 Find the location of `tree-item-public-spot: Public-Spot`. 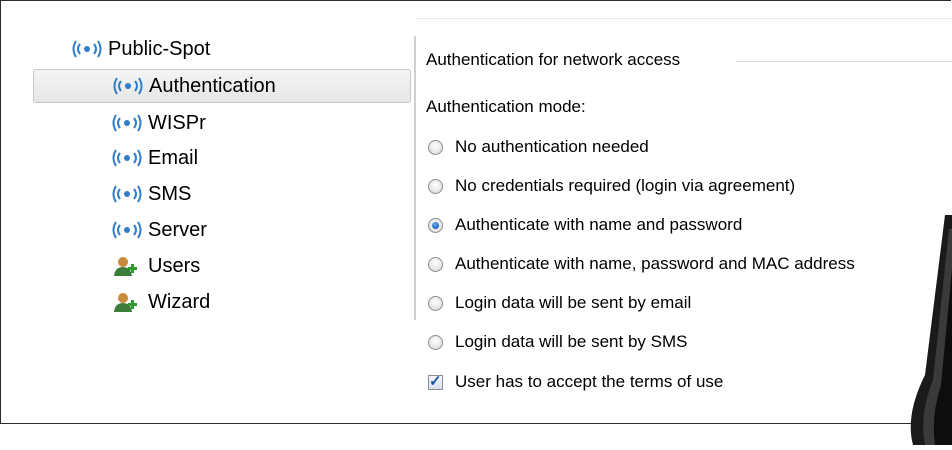

tree-item-public-spot: Public-Spot is located at coordinates (141, 49).